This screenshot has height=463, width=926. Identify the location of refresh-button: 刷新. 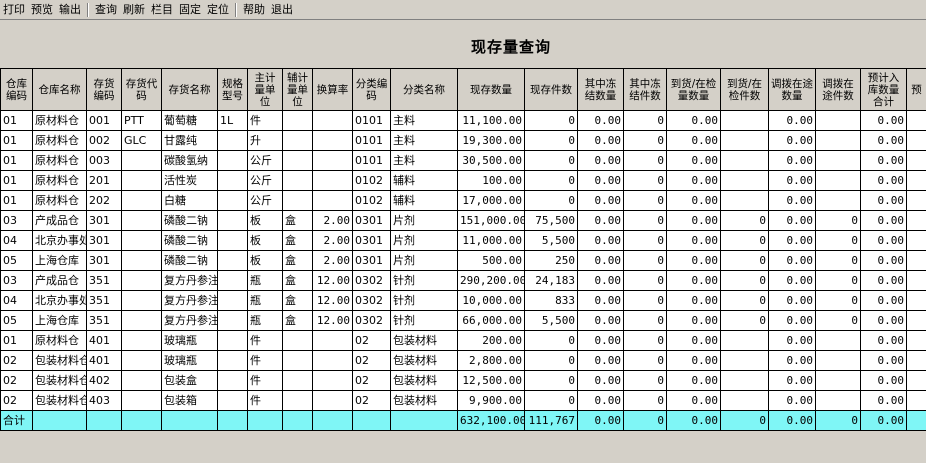
(134, 10).